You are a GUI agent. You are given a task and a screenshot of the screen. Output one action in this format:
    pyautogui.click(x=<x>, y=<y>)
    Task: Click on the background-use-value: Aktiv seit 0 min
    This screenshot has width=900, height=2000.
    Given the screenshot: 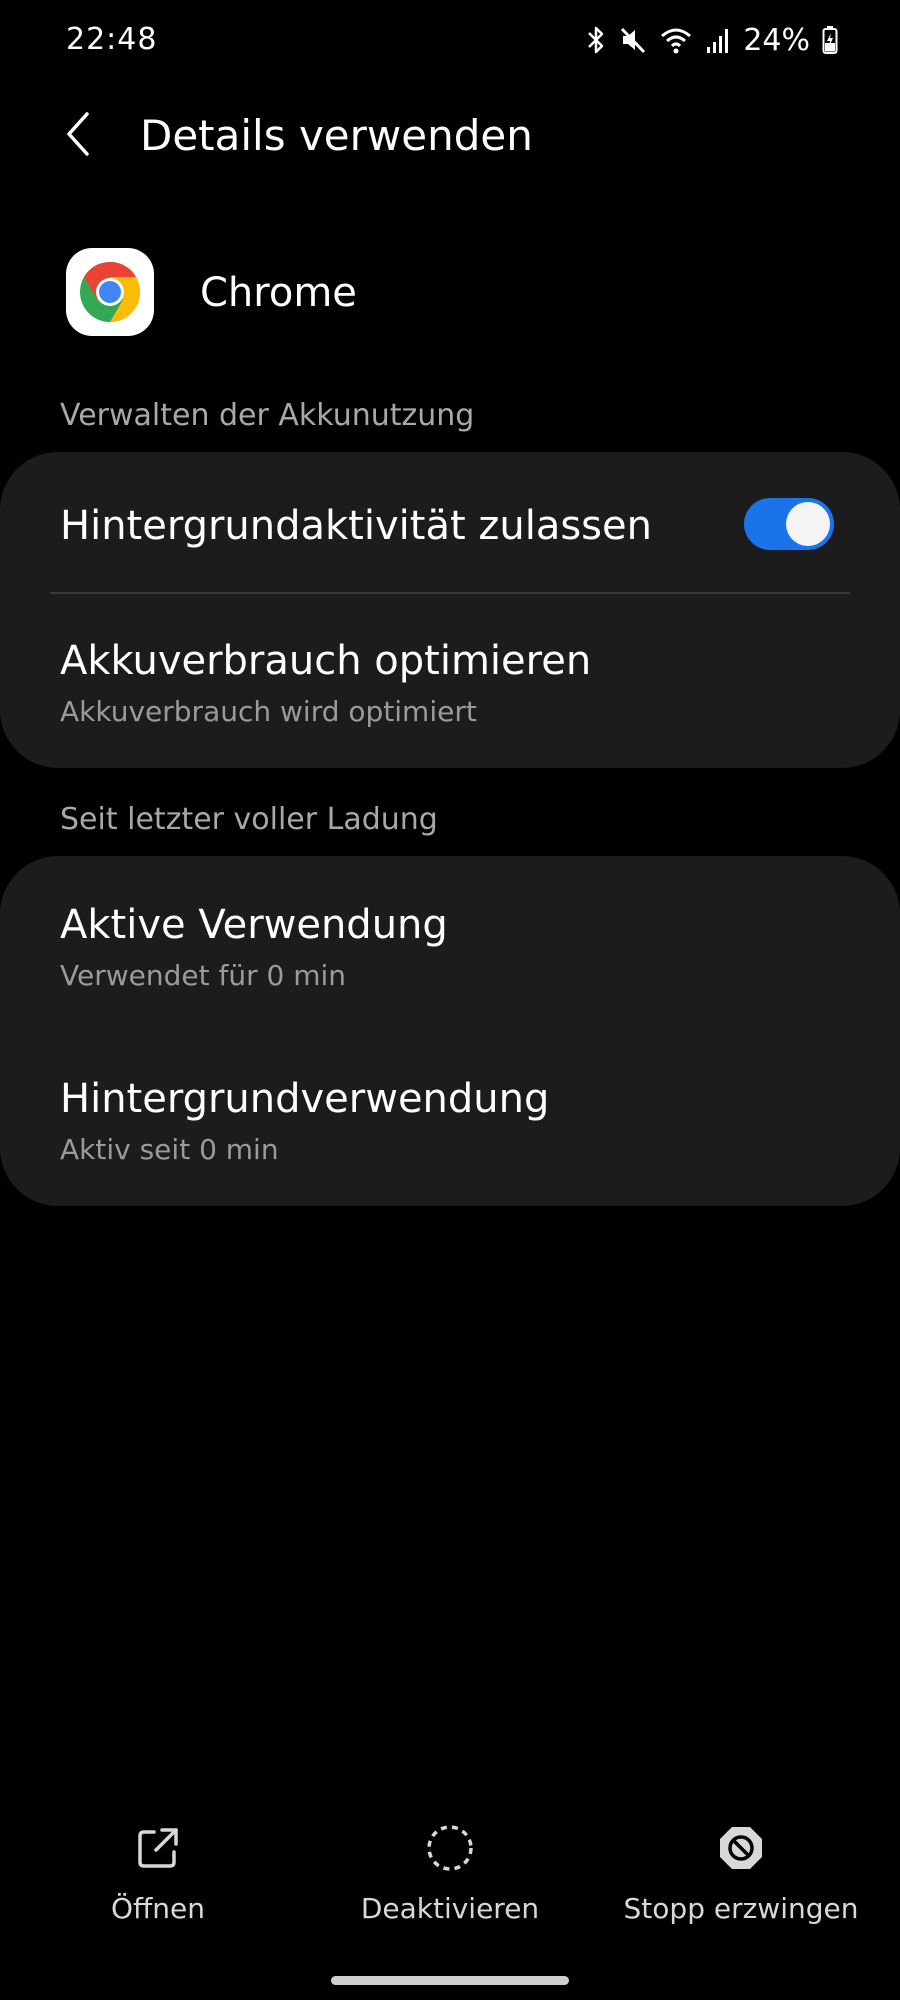 What is the action you would take?
    pyautogui.click(x=169, y=1149)
    